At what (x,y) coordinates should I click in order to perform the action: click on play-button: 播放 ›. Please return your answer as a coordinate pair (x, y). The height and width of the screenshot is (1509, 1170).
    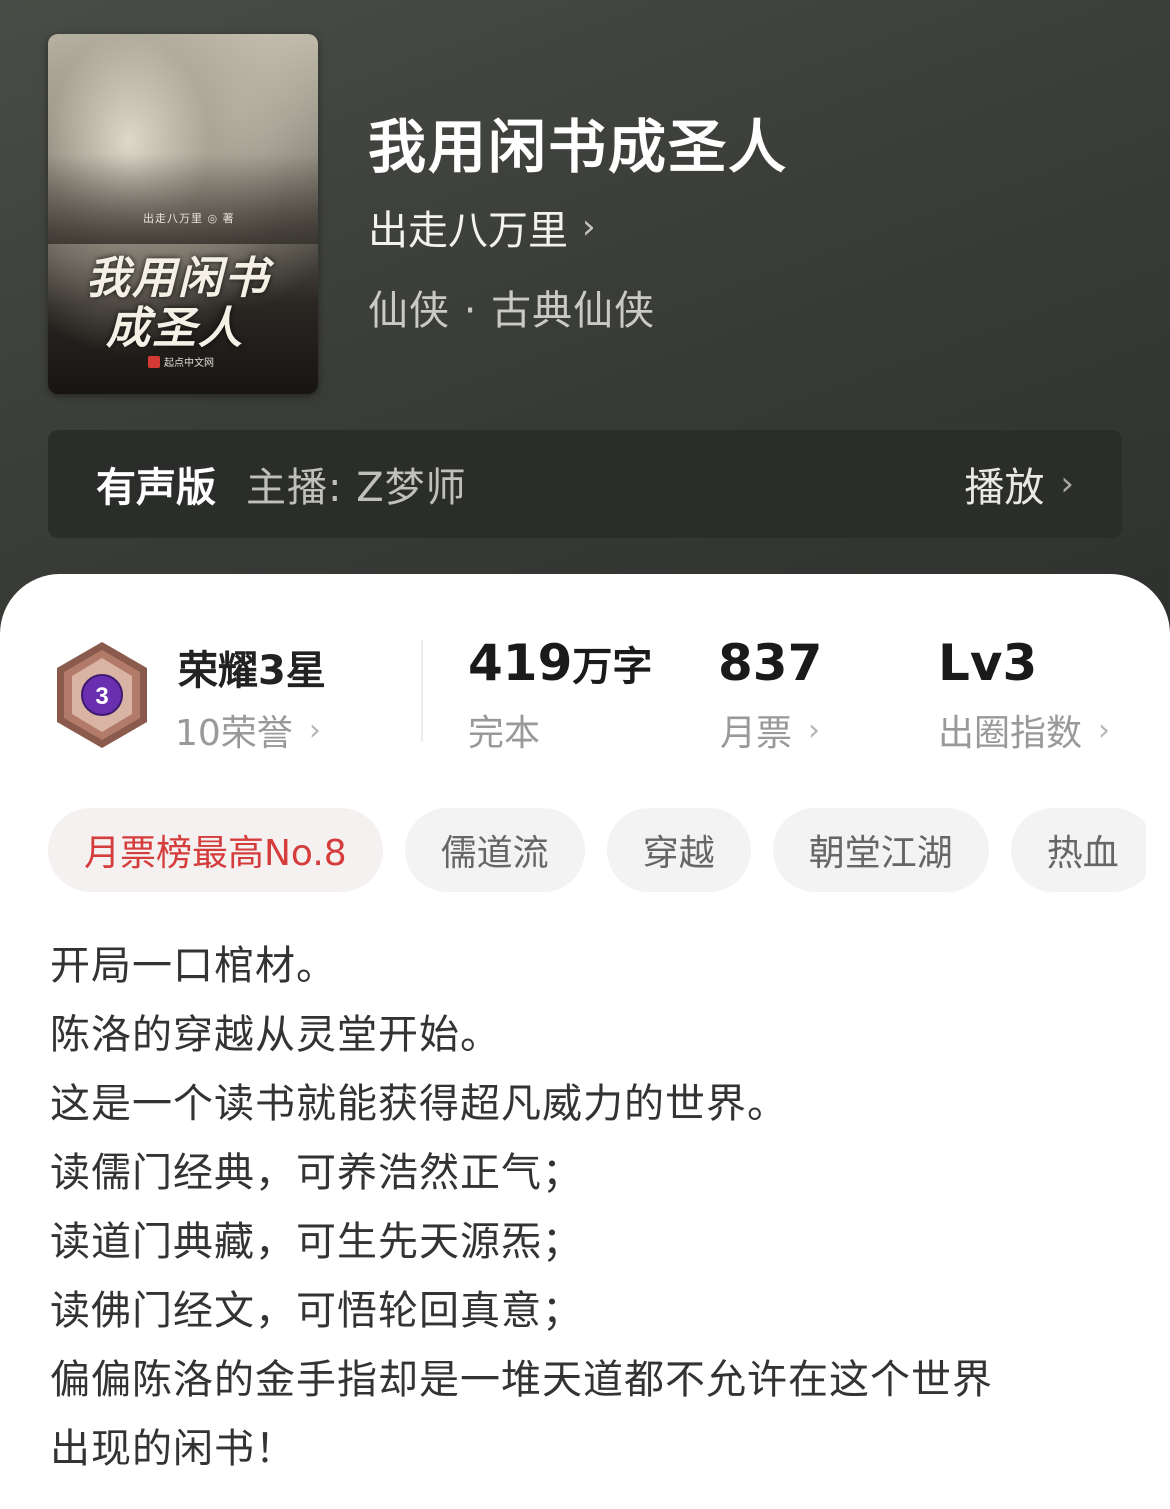
    Looking at the image, I should click on (1019, 484).